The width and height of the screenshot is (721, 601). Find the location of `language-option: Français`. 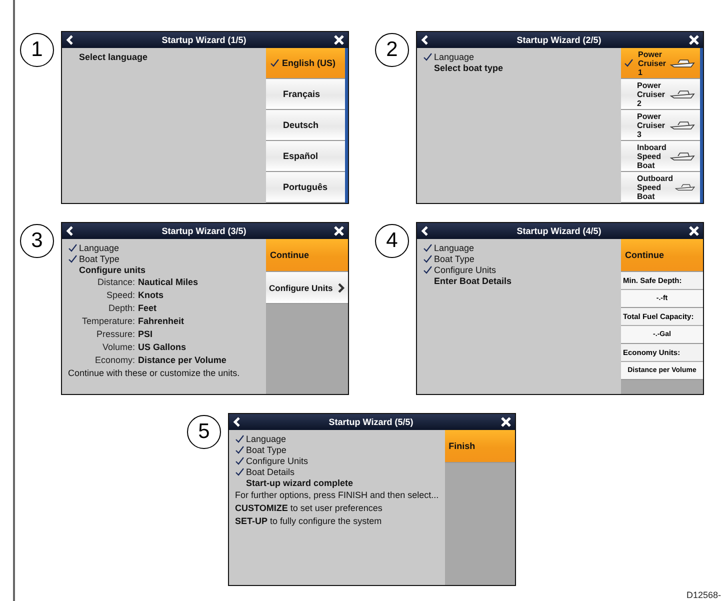

language-option: Français is located at coordinates (305, 94).